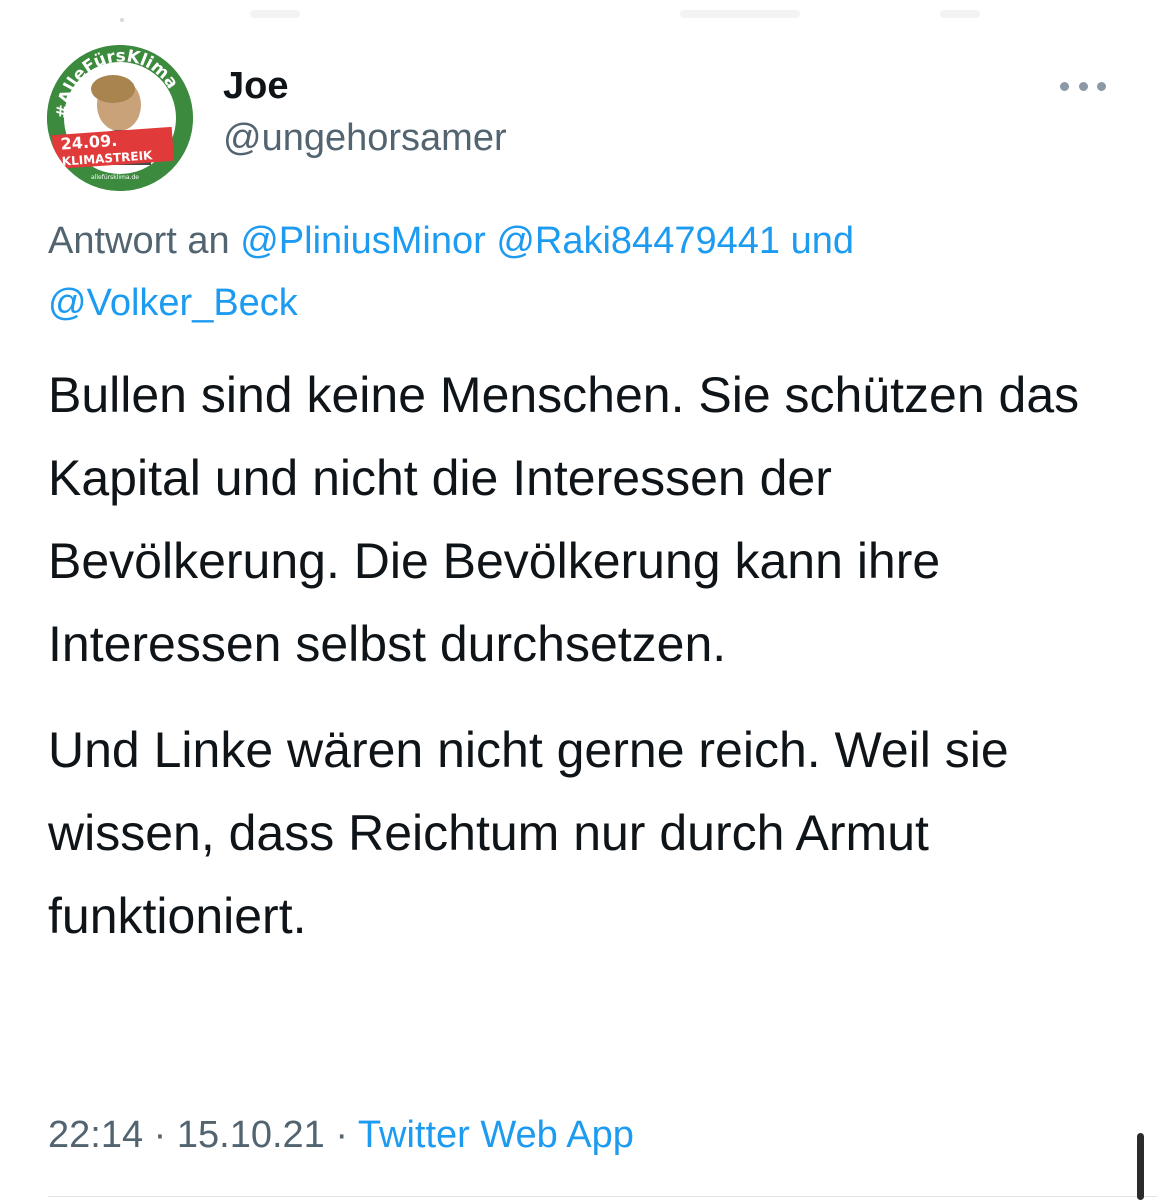 The height and width of the screenshot is (1200, 1157). Describe the element at coordinates (496, 1135) in the screenshot. I see `tweet-source-link: Twitter Web App` at that location.